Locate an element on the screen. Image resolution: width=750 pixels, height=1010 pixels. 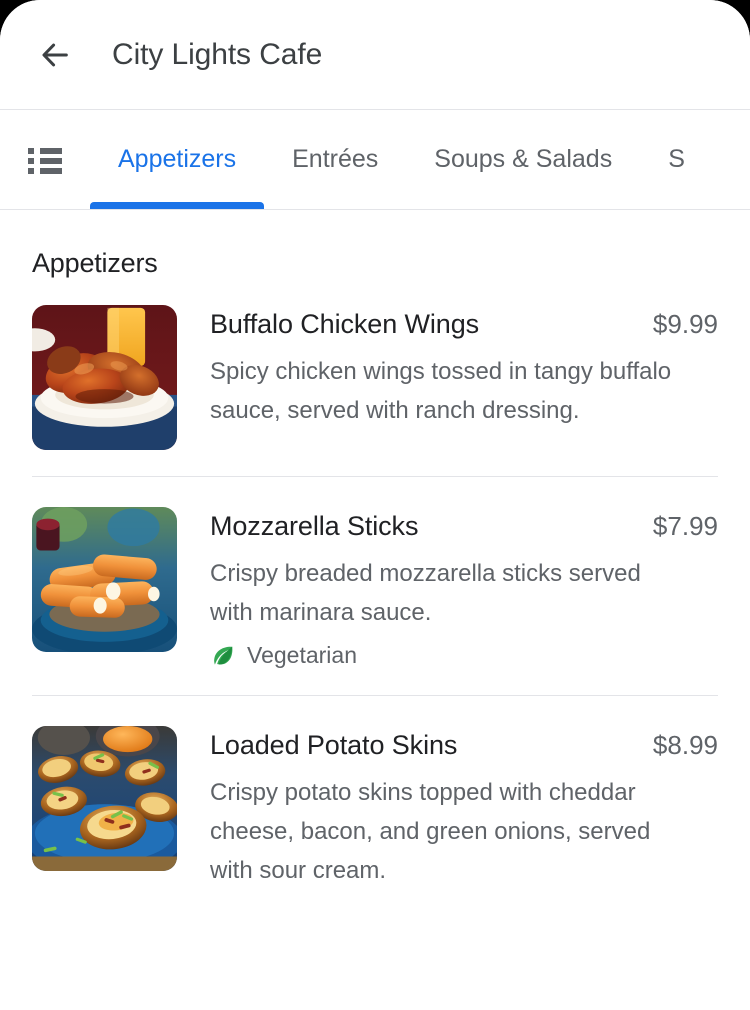
dietary-tag-label: Vegetarian is located at coordinates (302, 655).